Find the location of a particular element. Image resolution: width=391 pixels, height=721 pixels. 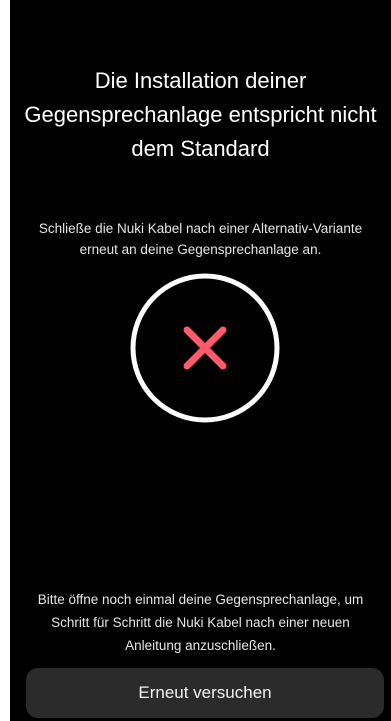

left-edge-strip is located at coordinates (5, 360).